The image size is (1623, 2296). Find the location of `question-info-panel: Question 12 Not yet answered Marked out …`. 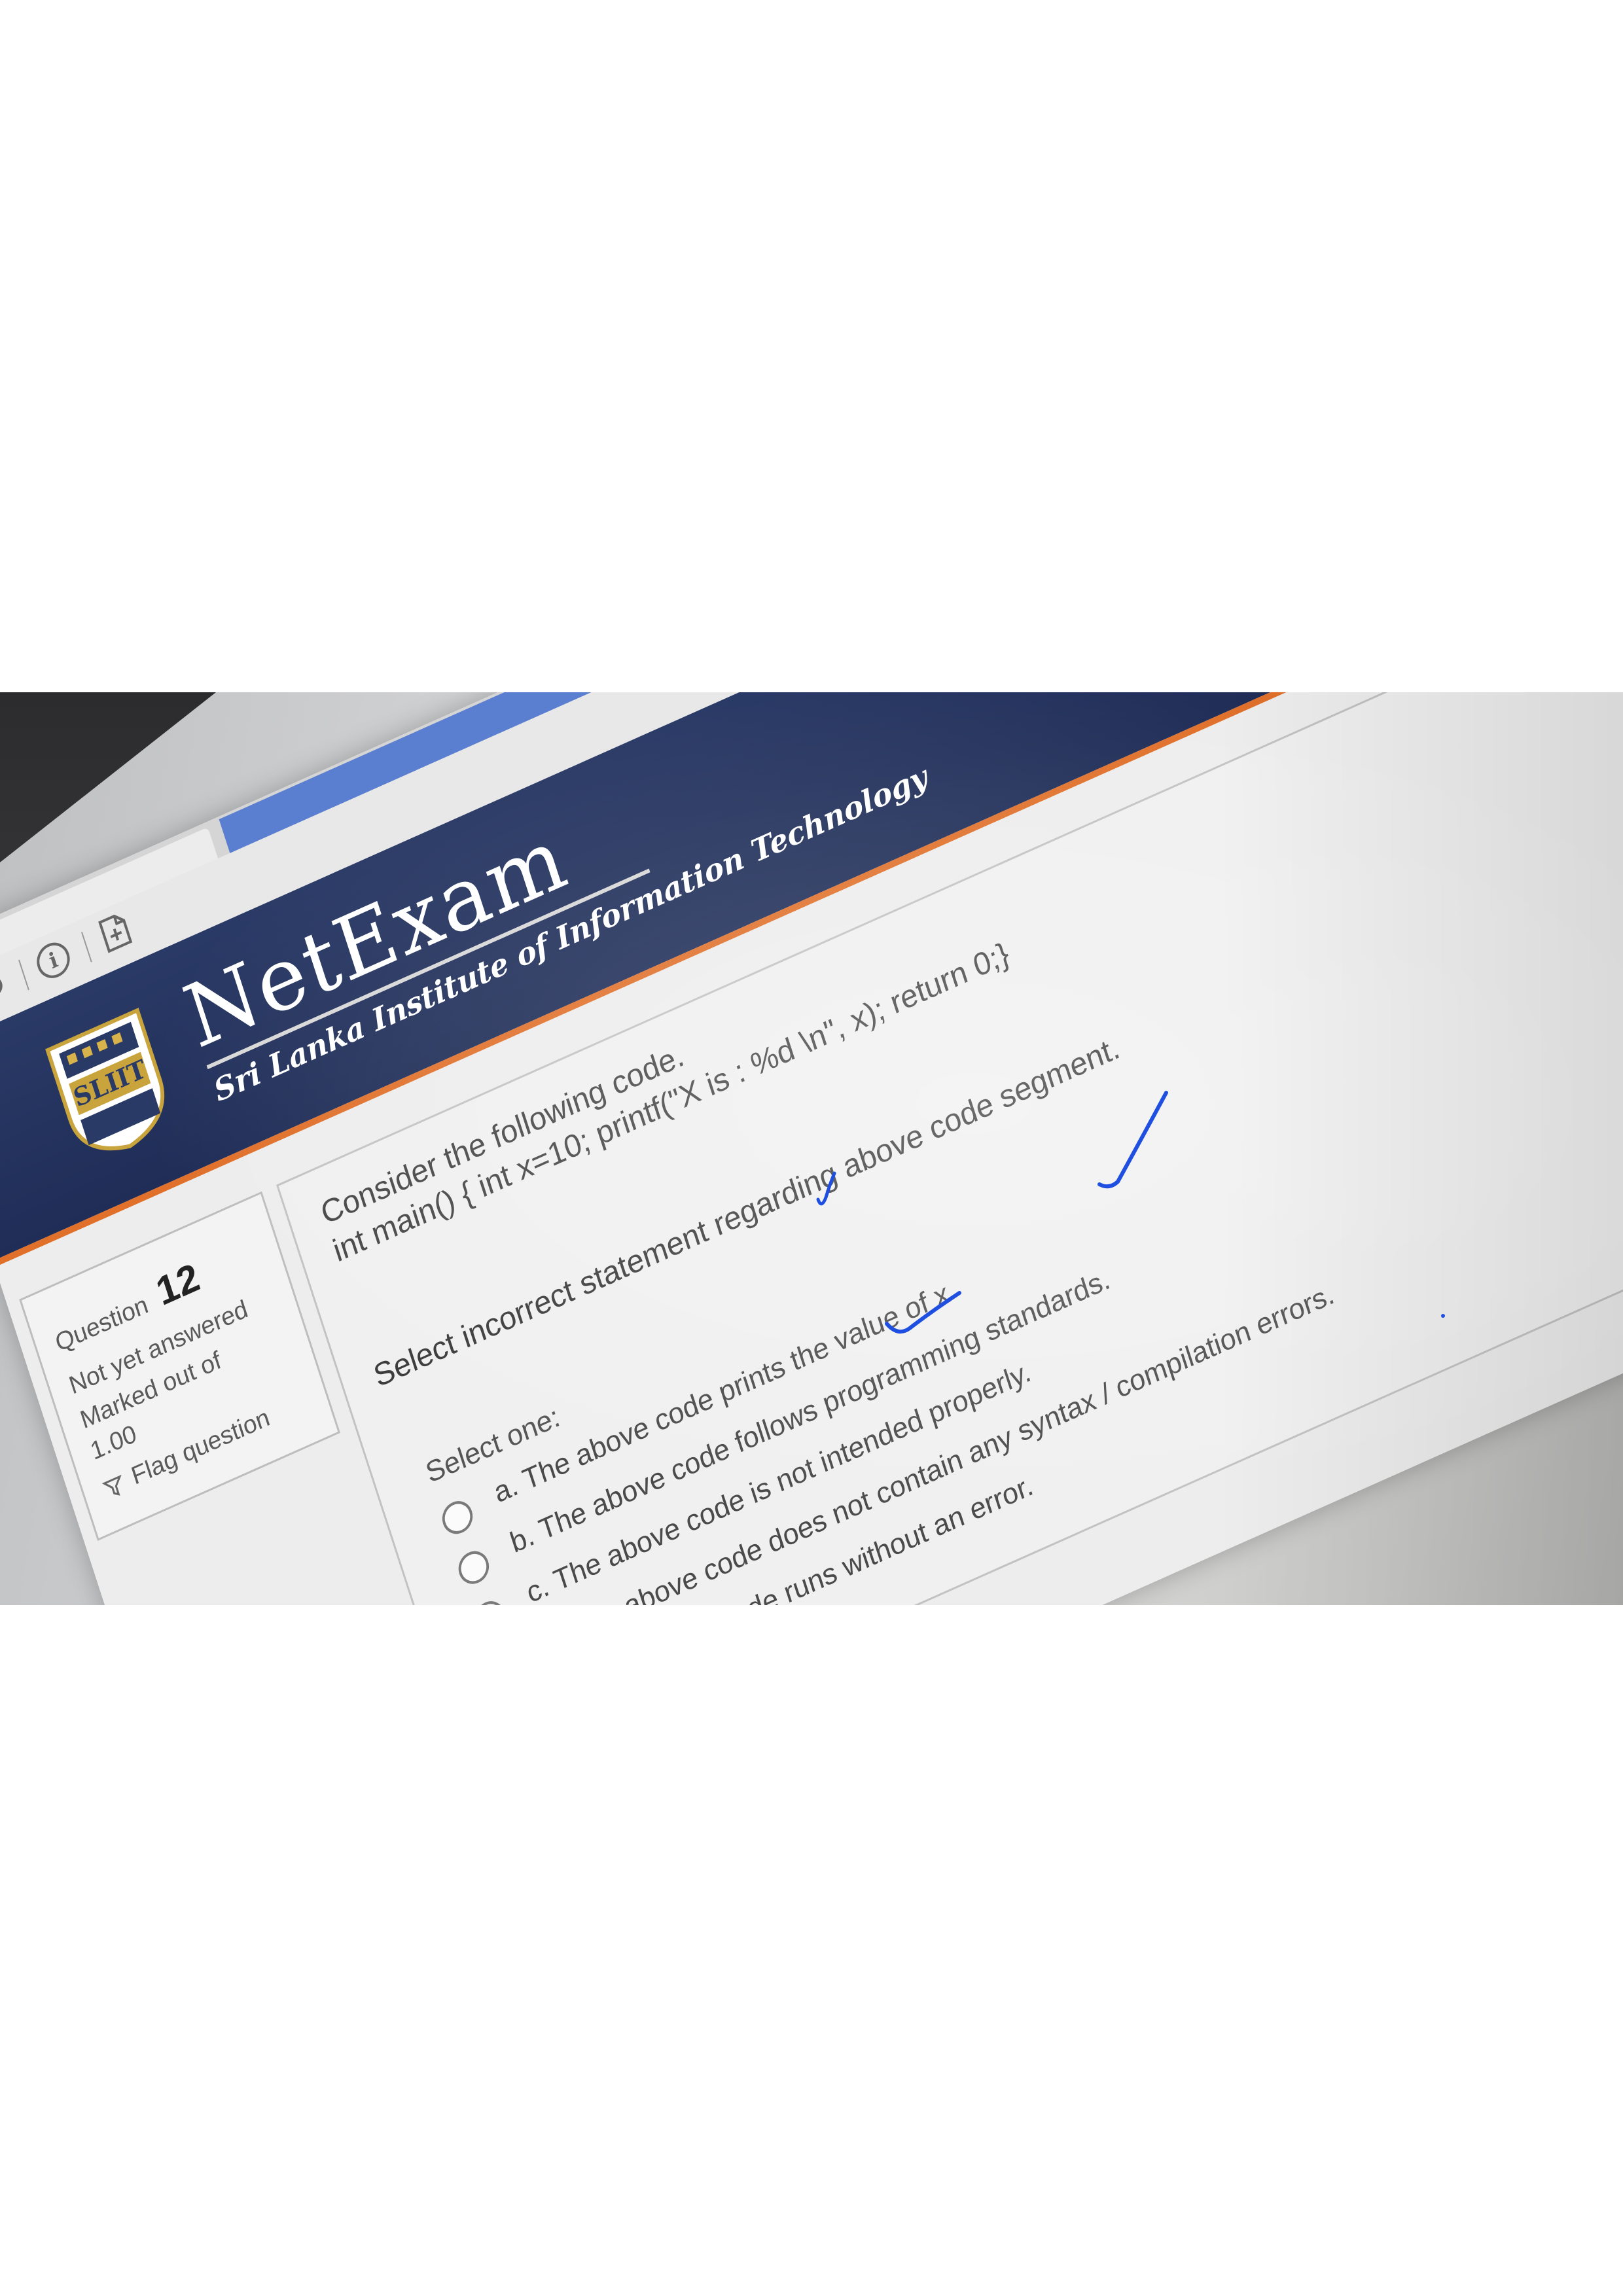

question-info-panel: Question 12 Not yet answered Marked out … is located at coordinates (180, 1366).